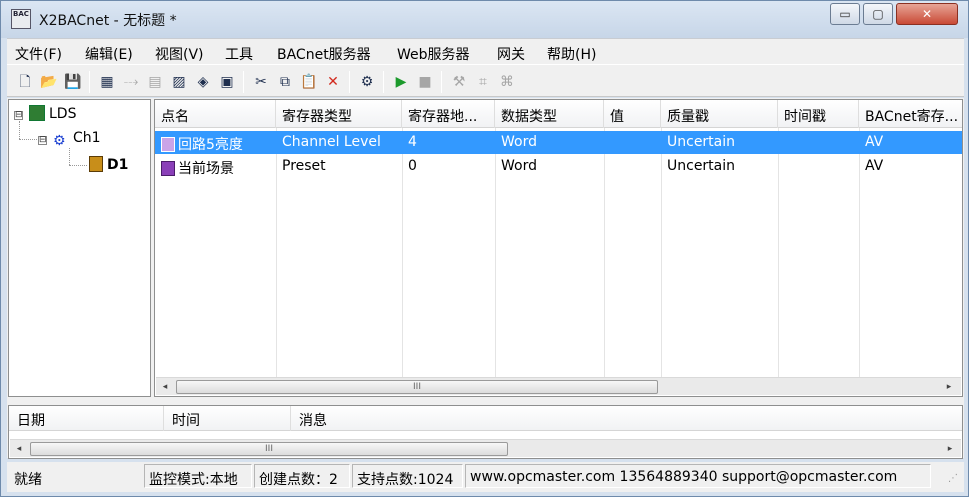 The width and height of the screenshot is (969, 497). I want to click on status-supported-points: 支持点数:1024, so click(407, 476).